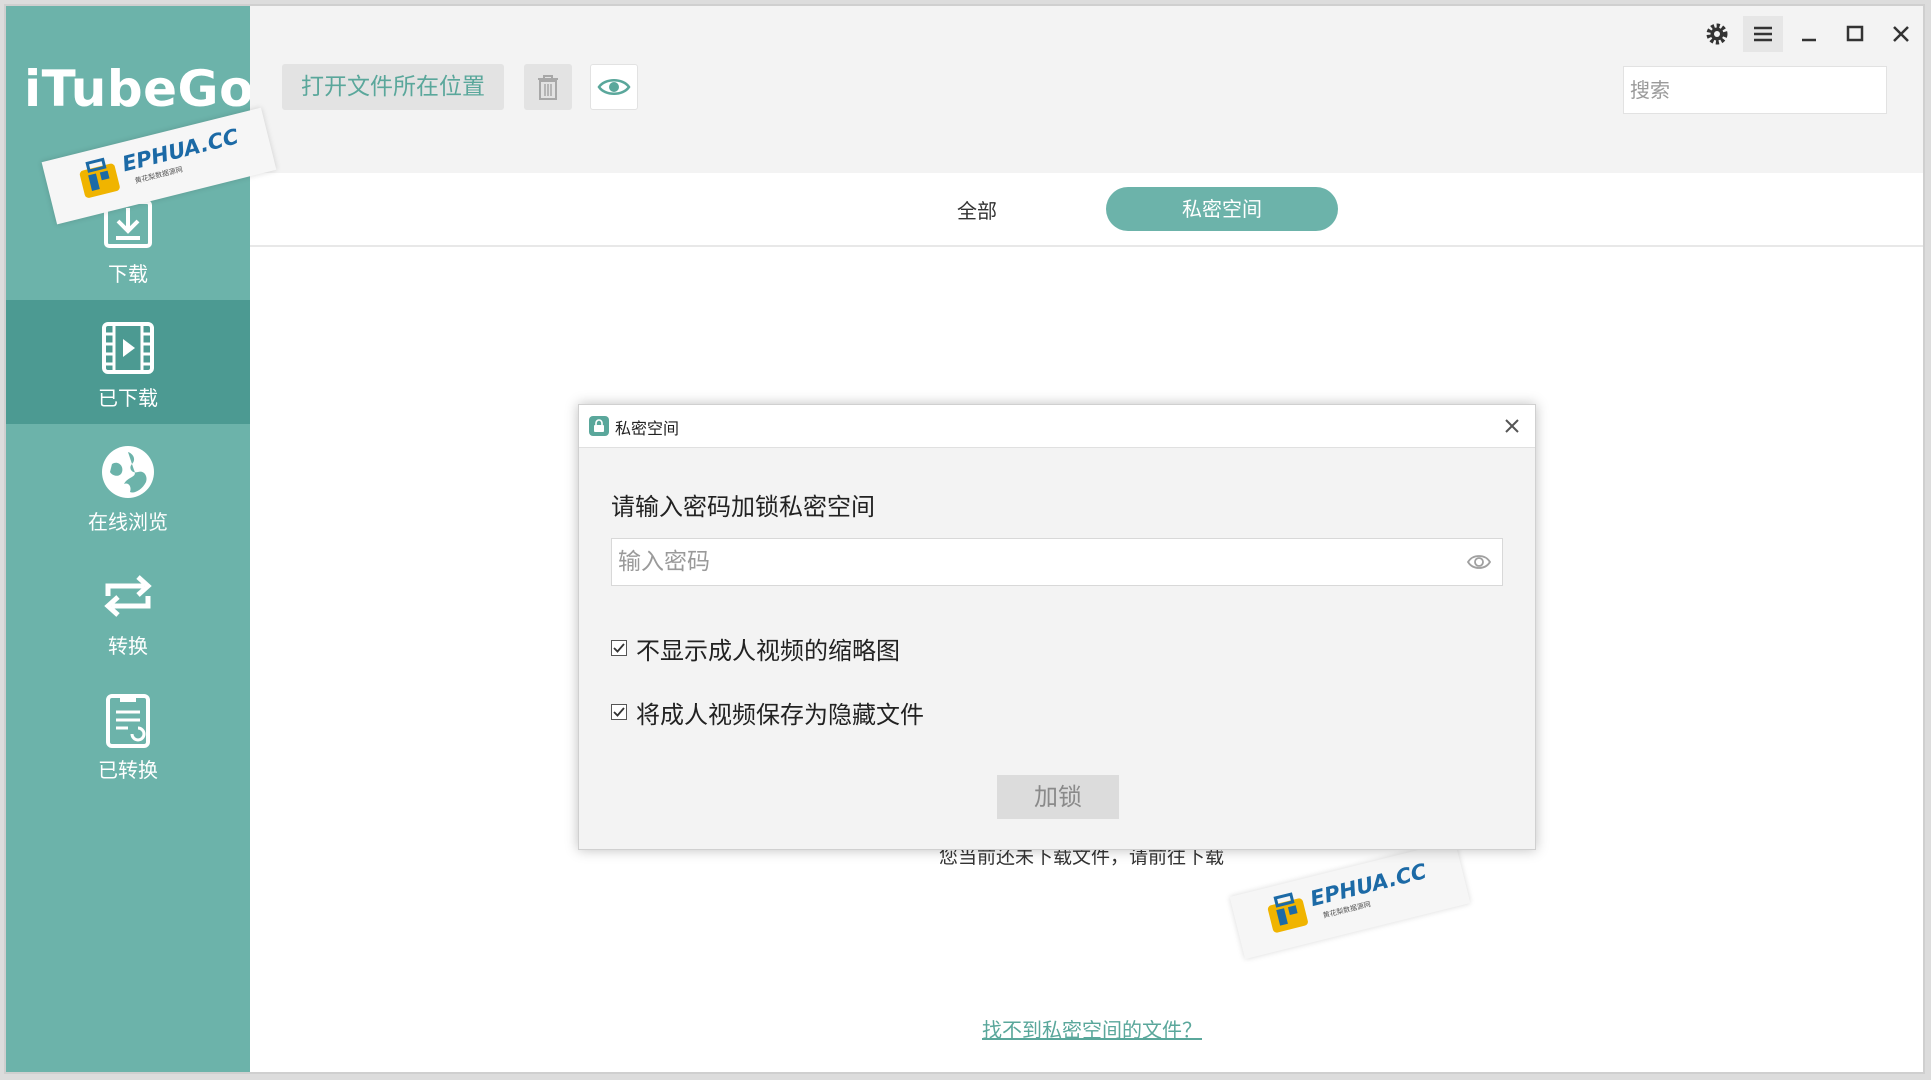  What do you see at coordinates (1809, 34) in the screenshot?
I see `minimize-button` at bounding box center [1809, 34].